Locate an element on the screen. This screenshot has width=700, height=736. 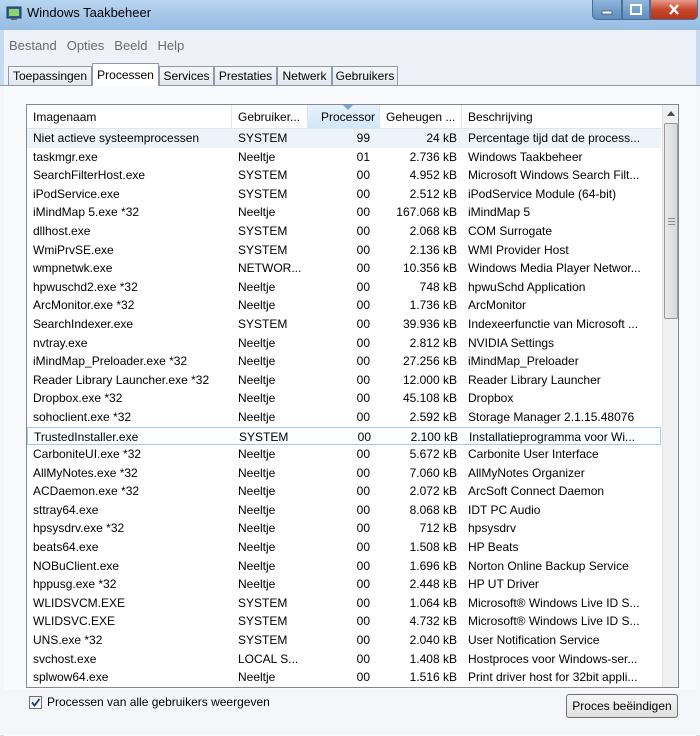
menu-options: Opties is located at coordinates (86, 45).